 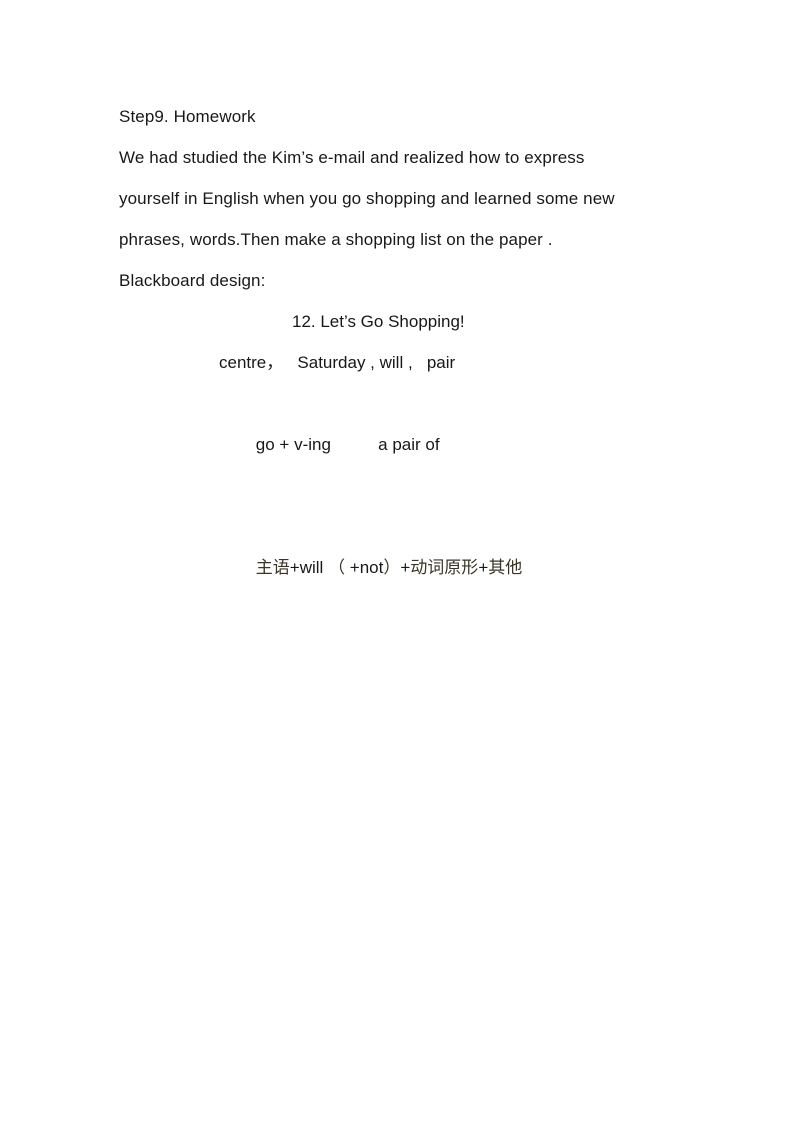 I want to click on grammar-subject-cjk: 主语, so click(x=272, y=568).